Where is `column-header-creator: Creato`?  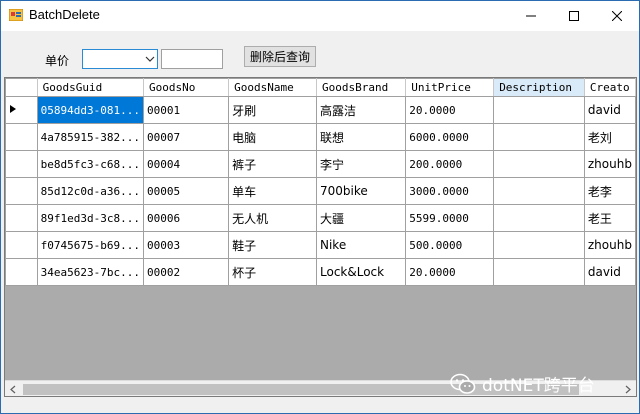 column-header-creator: Creato is located at coordinates (609, 87).